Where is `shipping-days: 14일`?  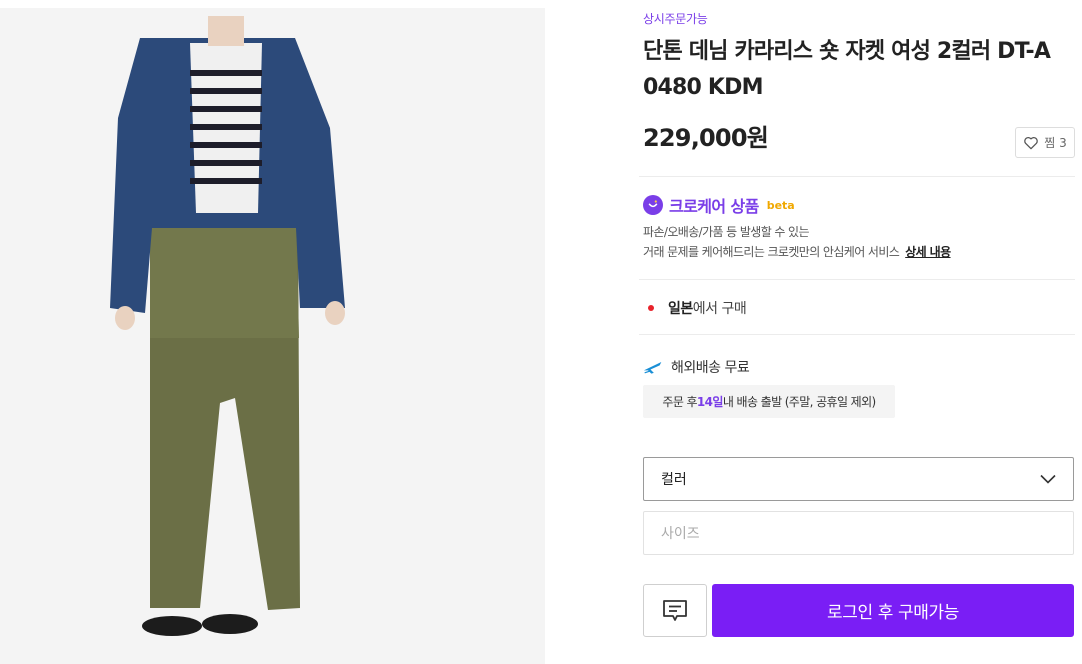
shipping-days: 14일 is located at coordinates (710, 402).